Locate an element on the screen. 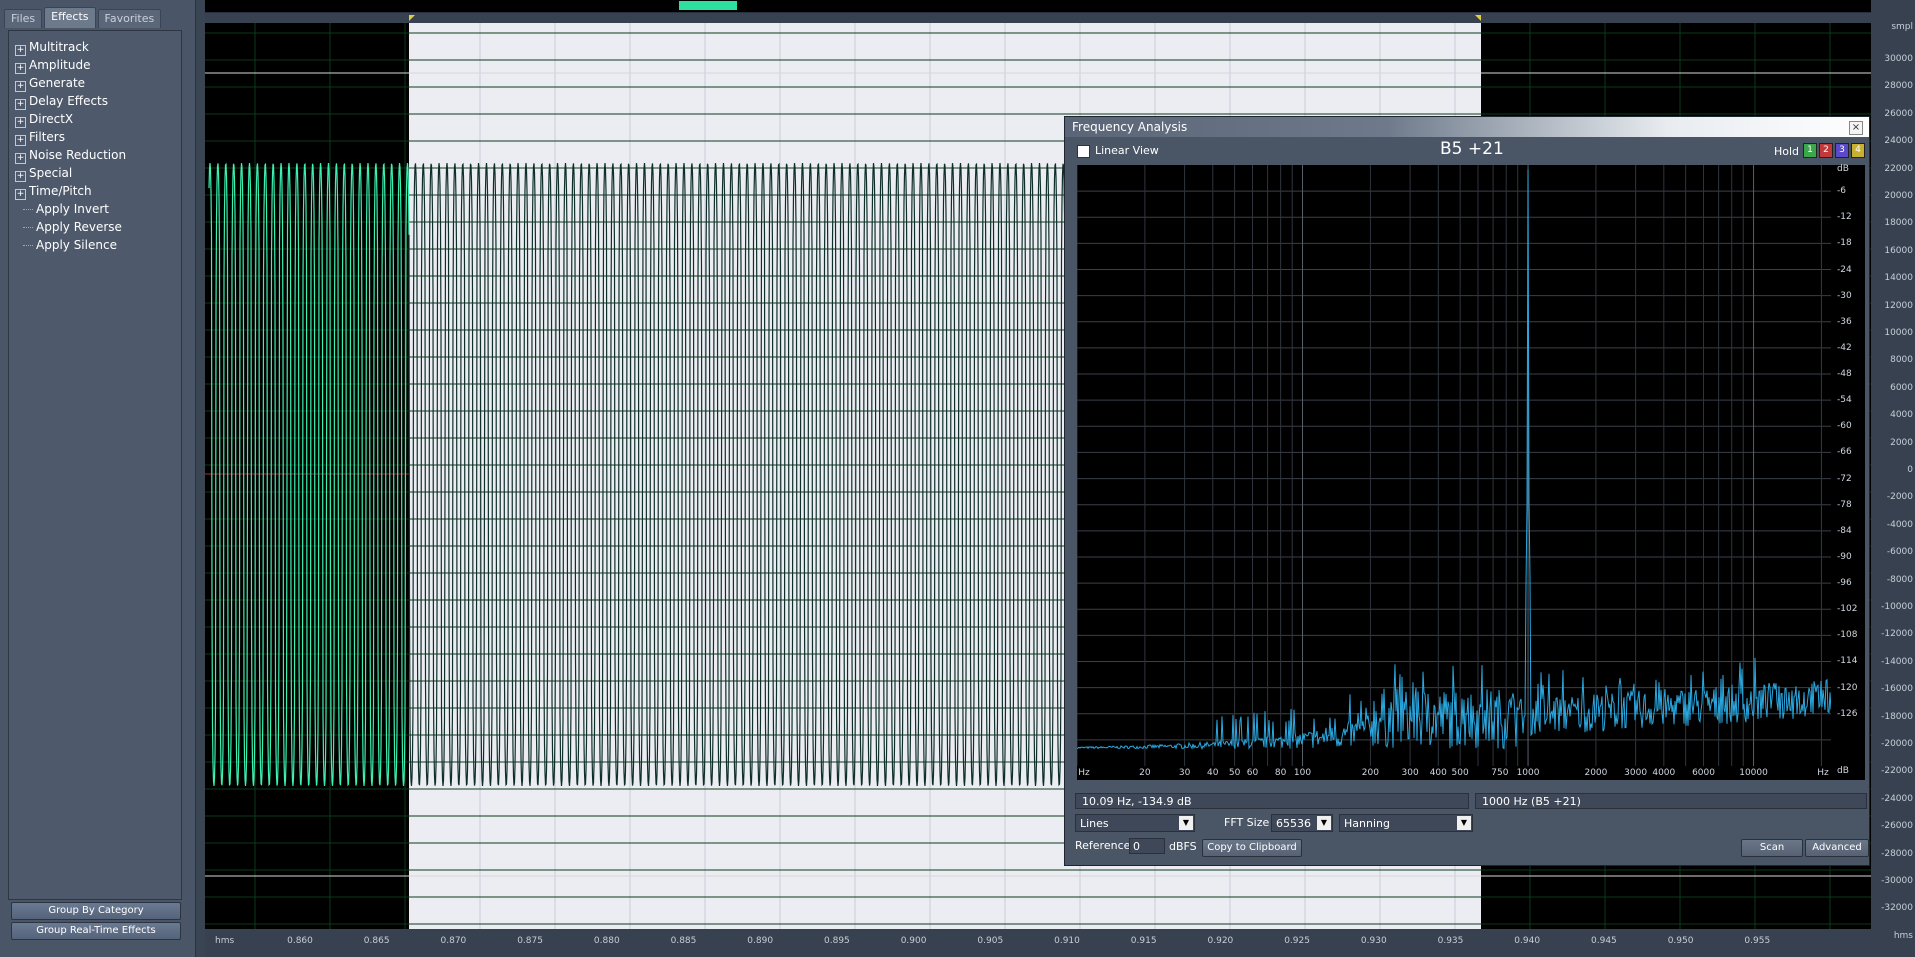 This screenshot has width=1915, height=957. time-tick-label: 0.885 is located at coordinates (683, 941).